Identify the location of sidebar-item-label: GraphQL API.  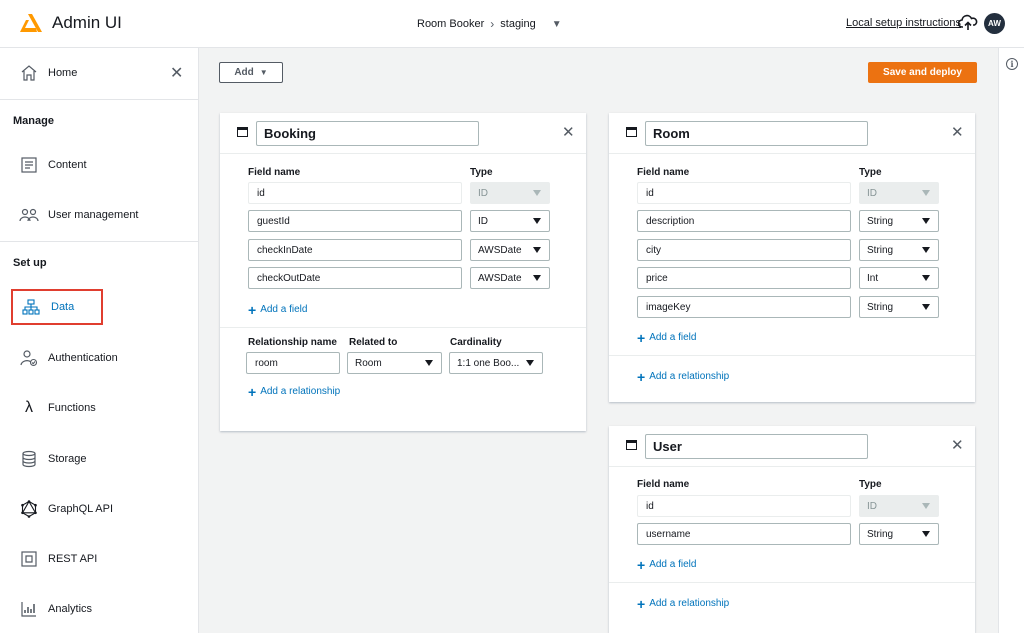
(81, 509).